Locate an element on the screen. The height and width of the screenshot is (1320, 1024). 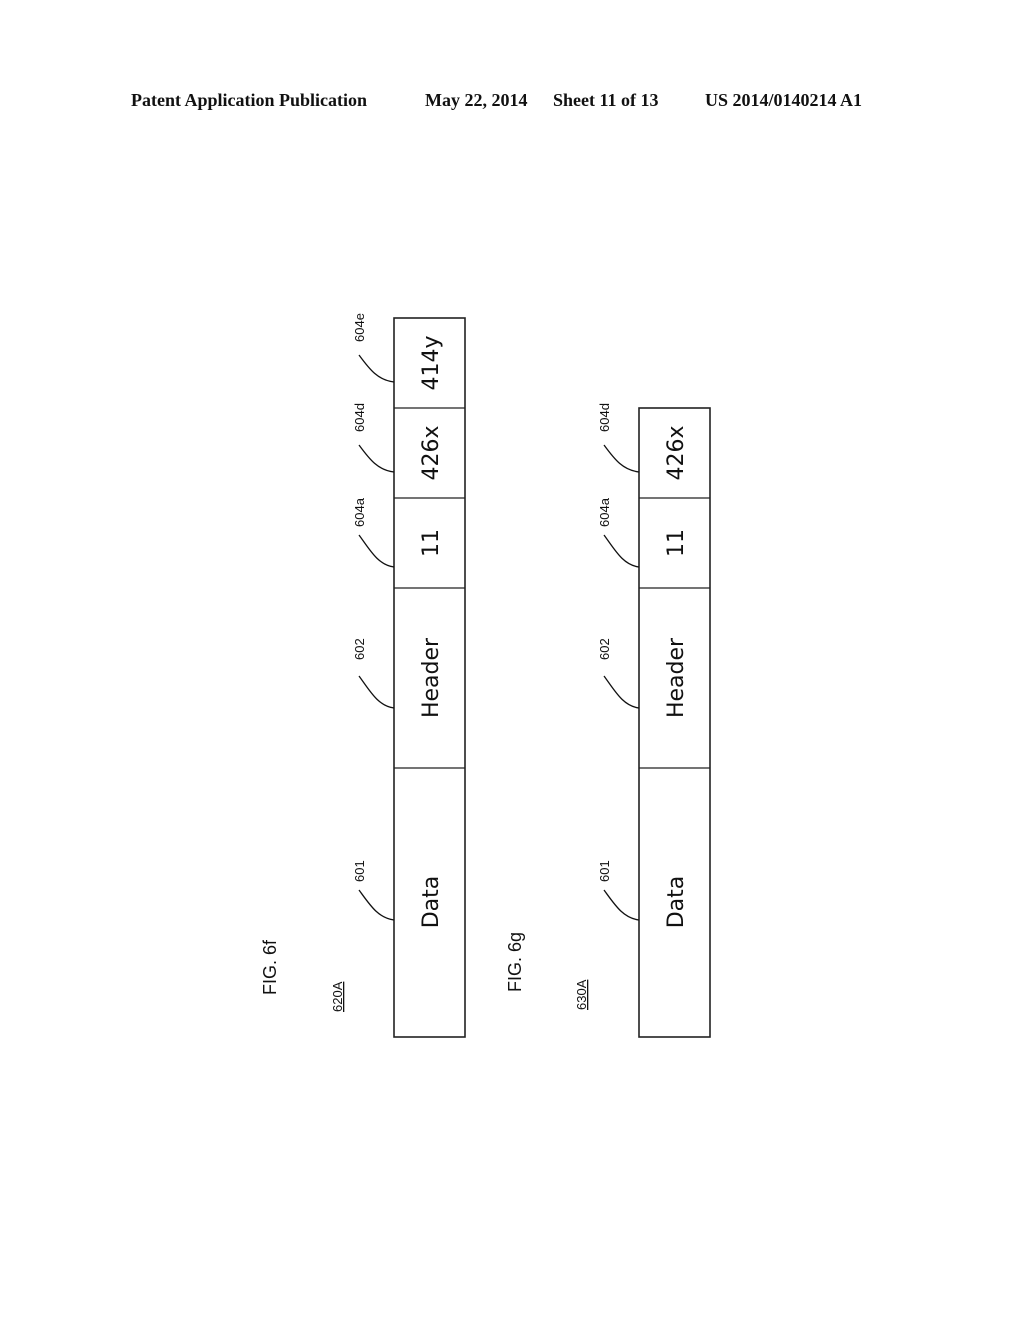
ref-label: 604e is located at coordinates (359, 327).